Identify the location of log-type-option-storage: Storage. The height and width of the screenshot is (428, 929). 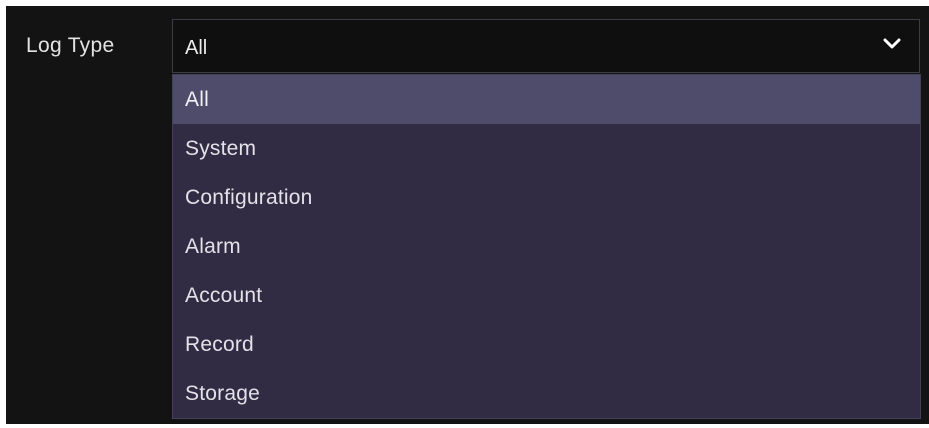
(546, 393).